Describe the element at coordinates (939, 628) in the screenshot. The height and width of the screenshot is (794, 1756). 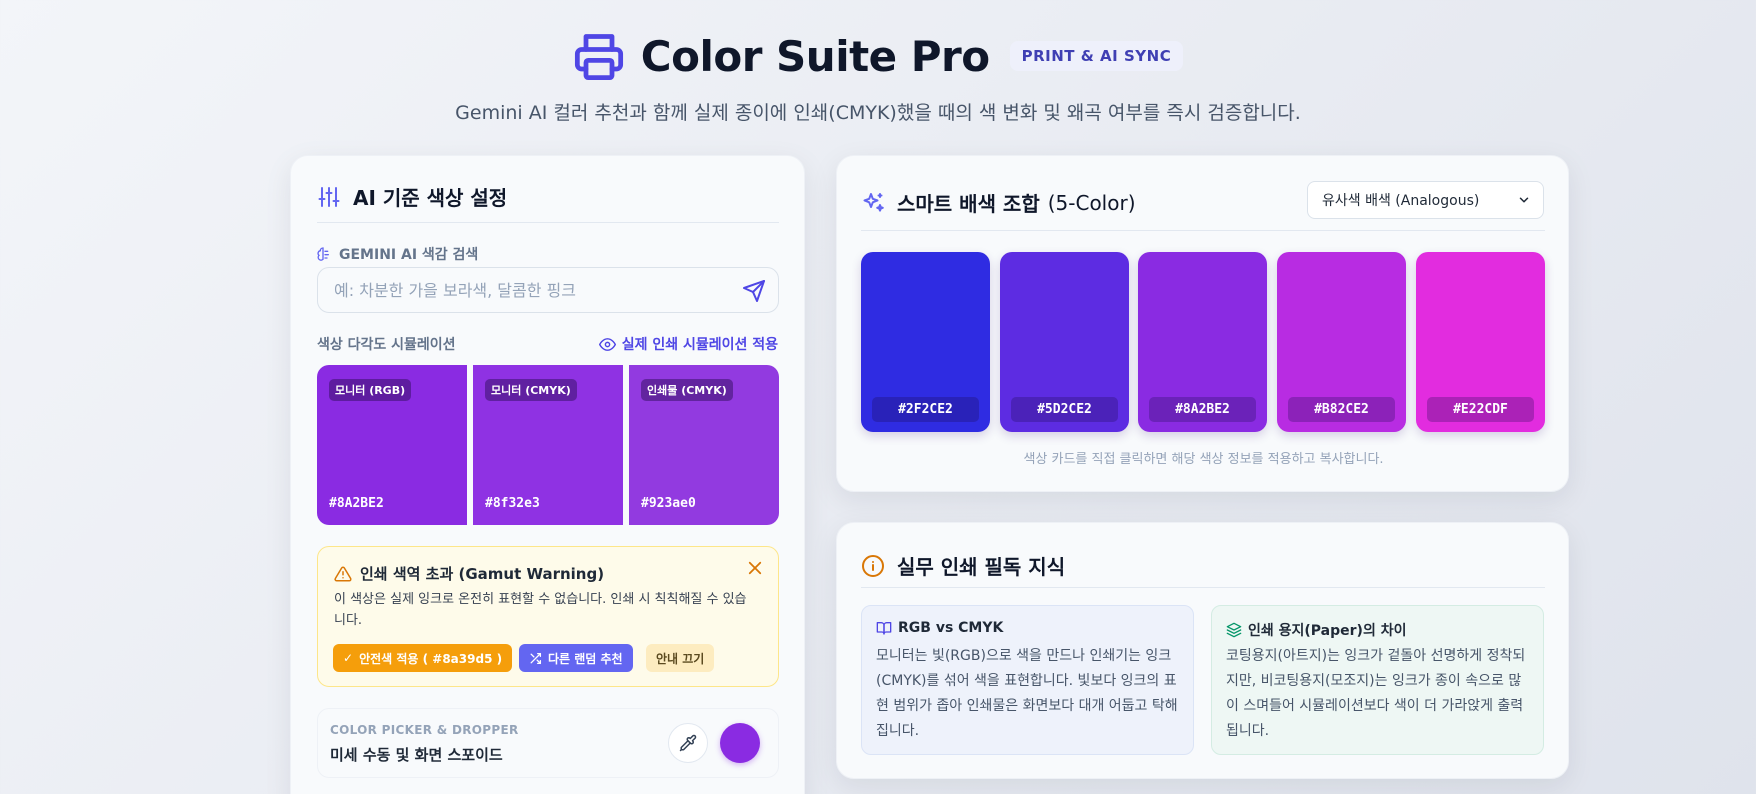
I see `tip-title: RGB vs CMYK` at that location.